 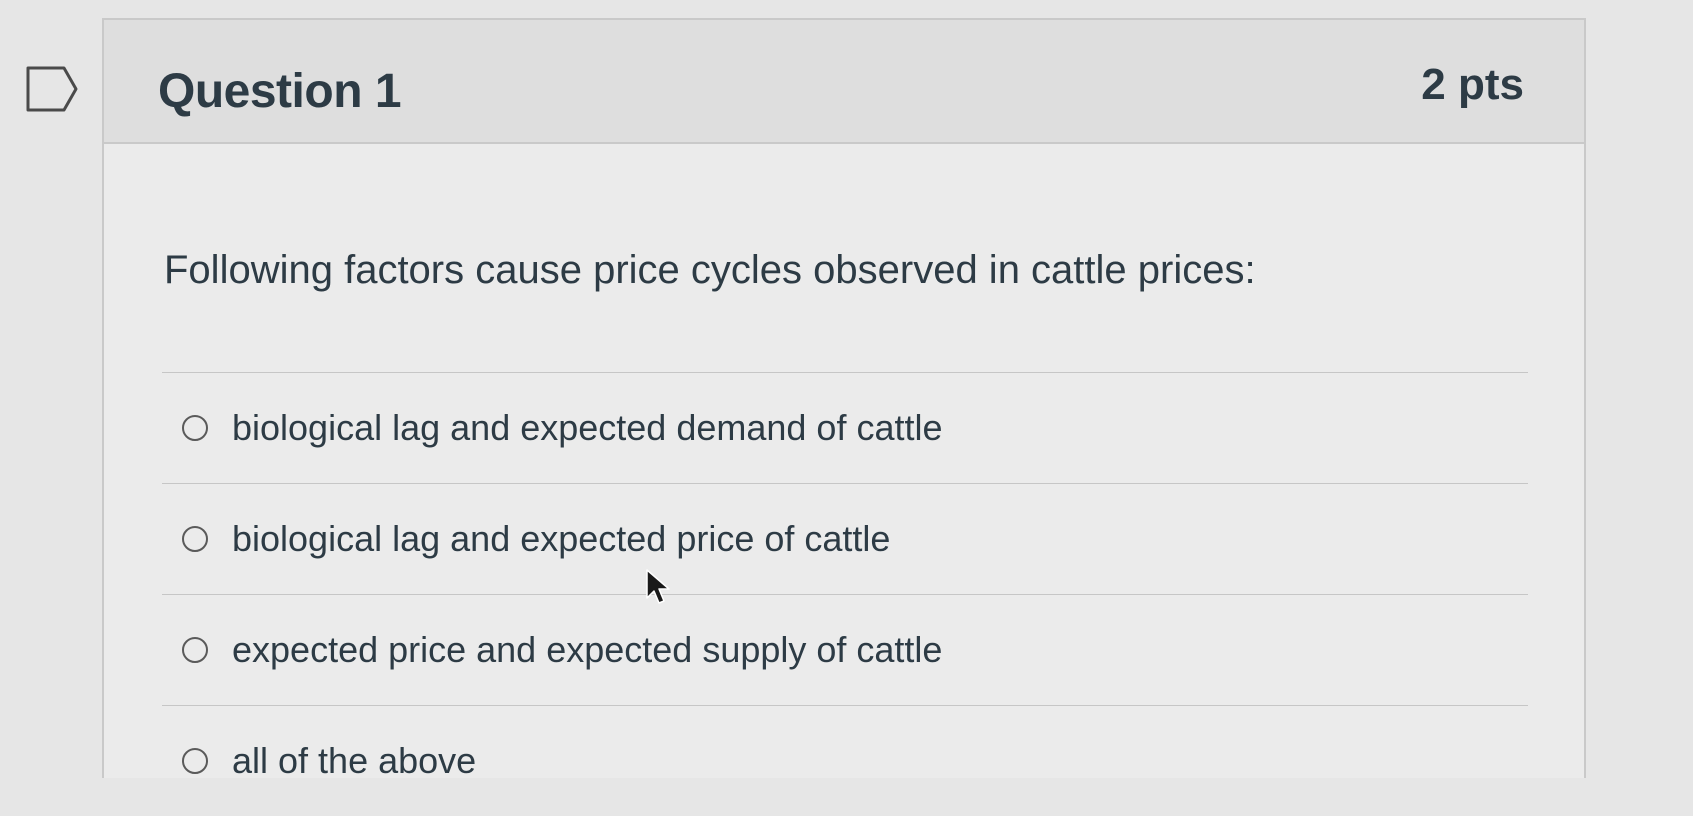 I want to click on question-header: Question 1 2 pts, so click(x=844, y=82).